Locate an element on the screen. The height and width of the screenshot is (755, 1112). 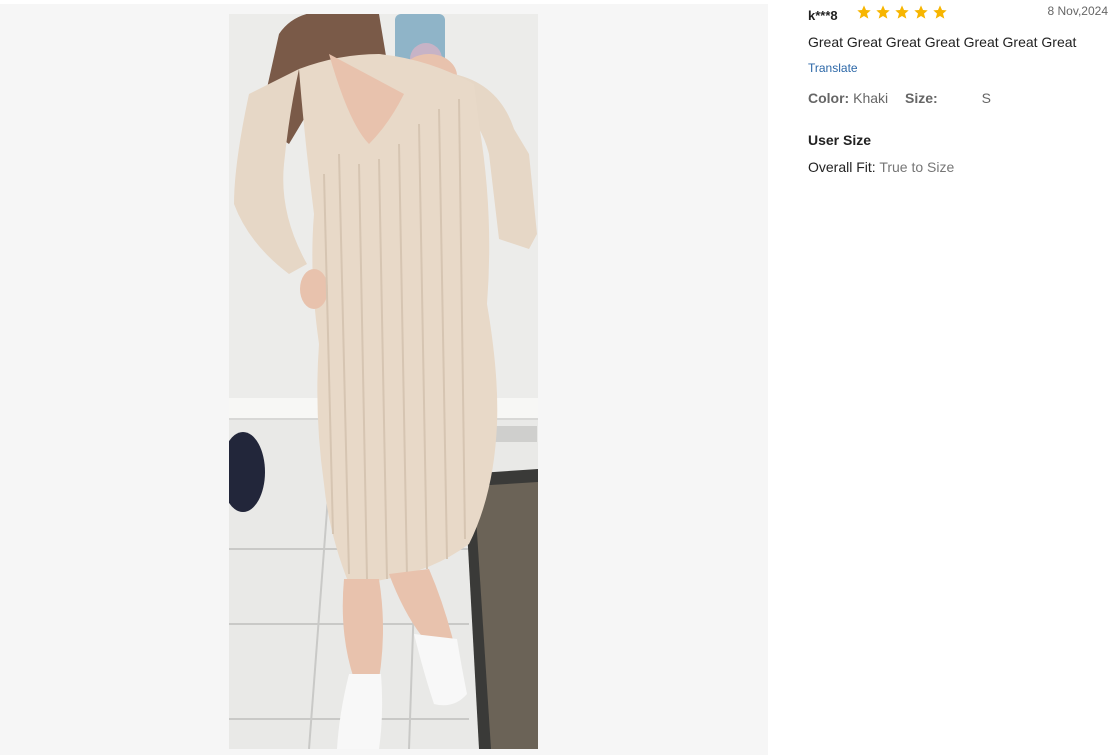
color-value: Khaki is located at coordinates (871, 98).